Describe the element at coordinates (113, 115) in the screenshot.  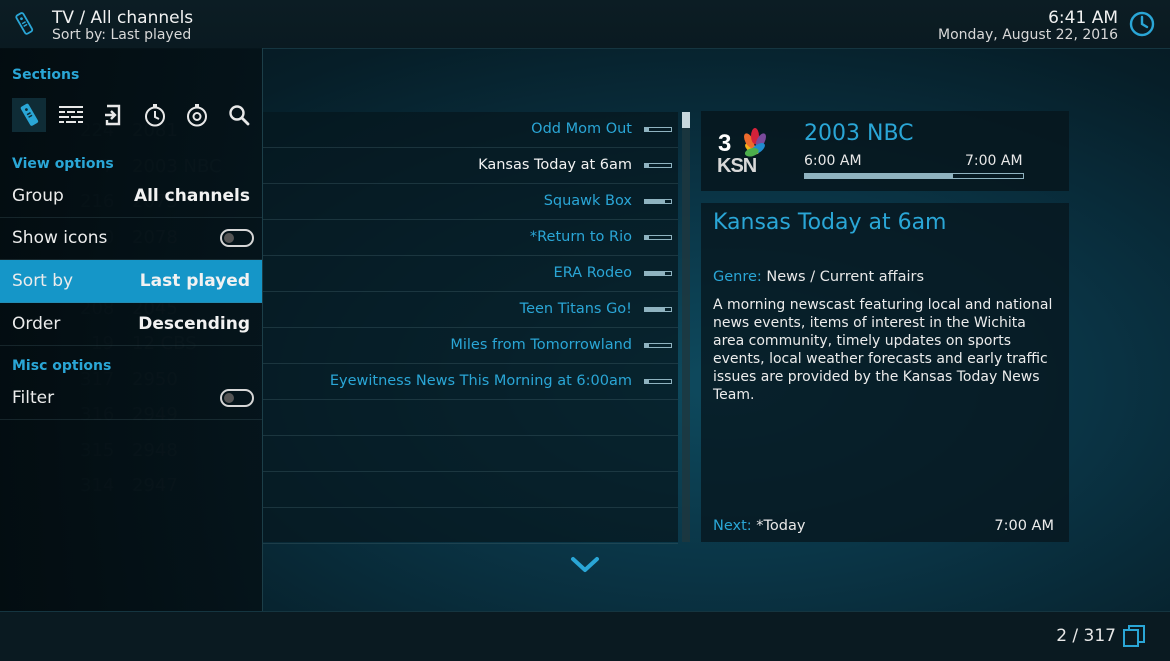
I see `recordings-icon` at that location.